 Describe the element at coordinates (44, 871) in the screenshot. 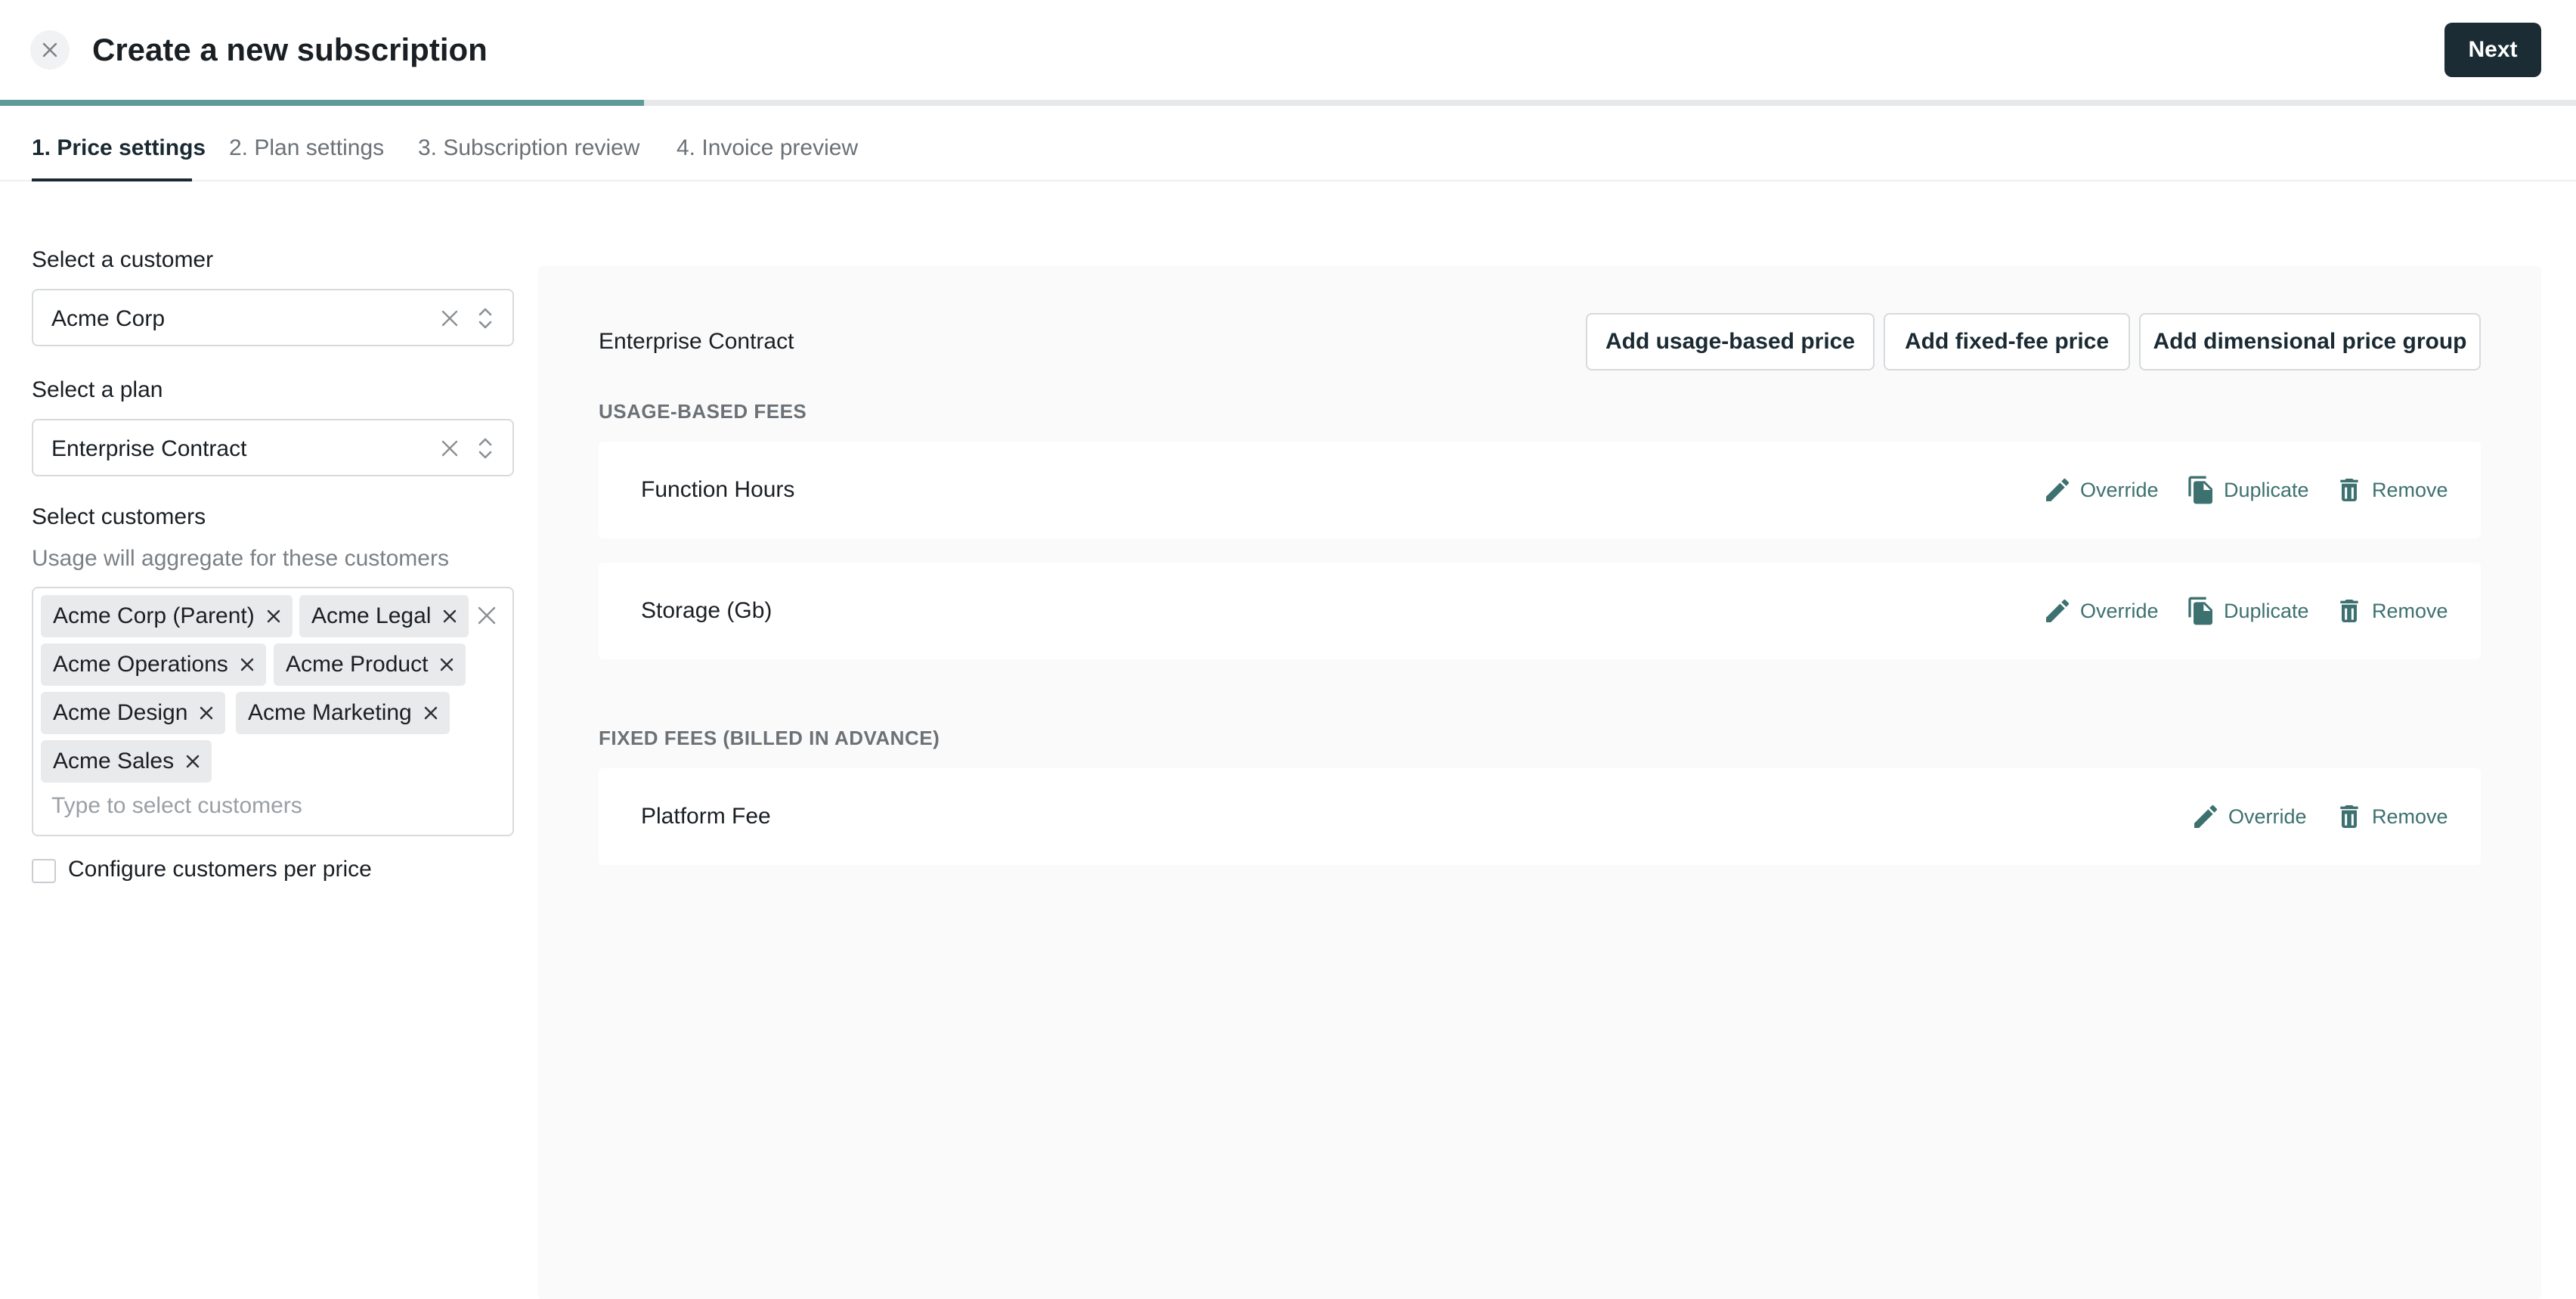

I see `configure-per-price-checkbox` at that location.